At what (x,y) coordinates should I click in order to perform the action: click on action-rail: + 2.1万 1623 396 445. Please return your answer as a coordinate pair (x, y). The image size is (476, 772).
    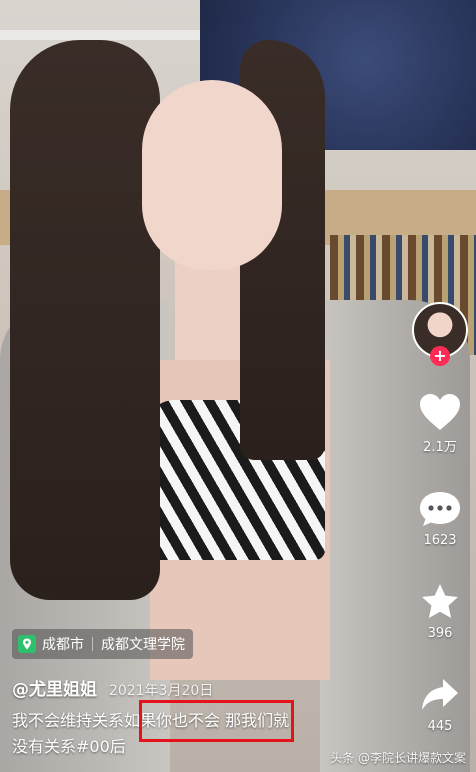
    Looking at the image, I should click on (440, 518).